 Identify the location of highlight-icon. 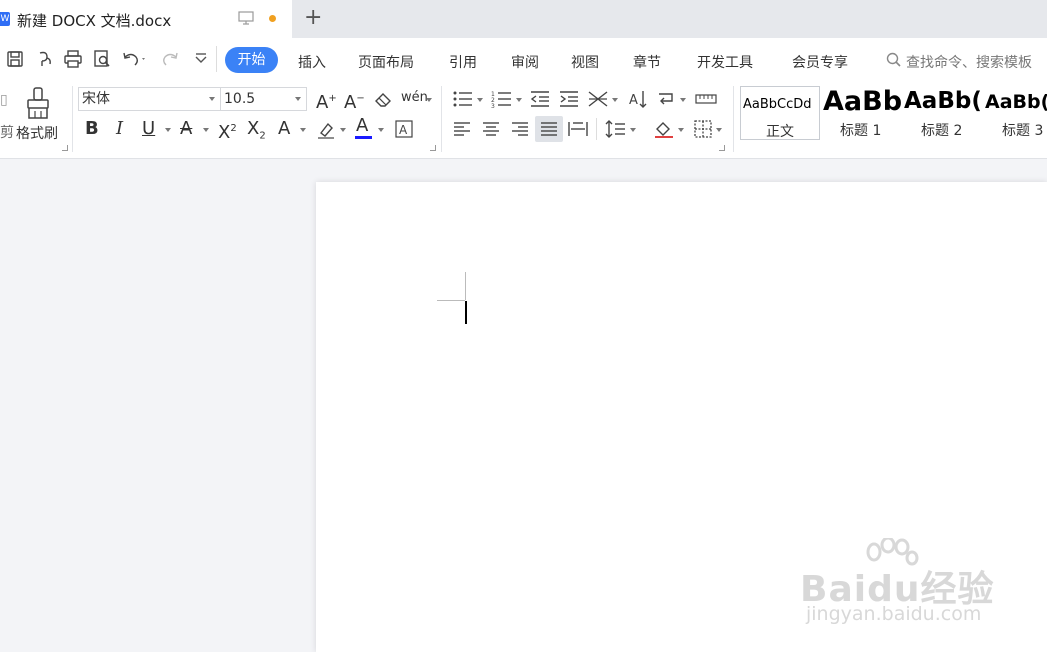
(326, 130).